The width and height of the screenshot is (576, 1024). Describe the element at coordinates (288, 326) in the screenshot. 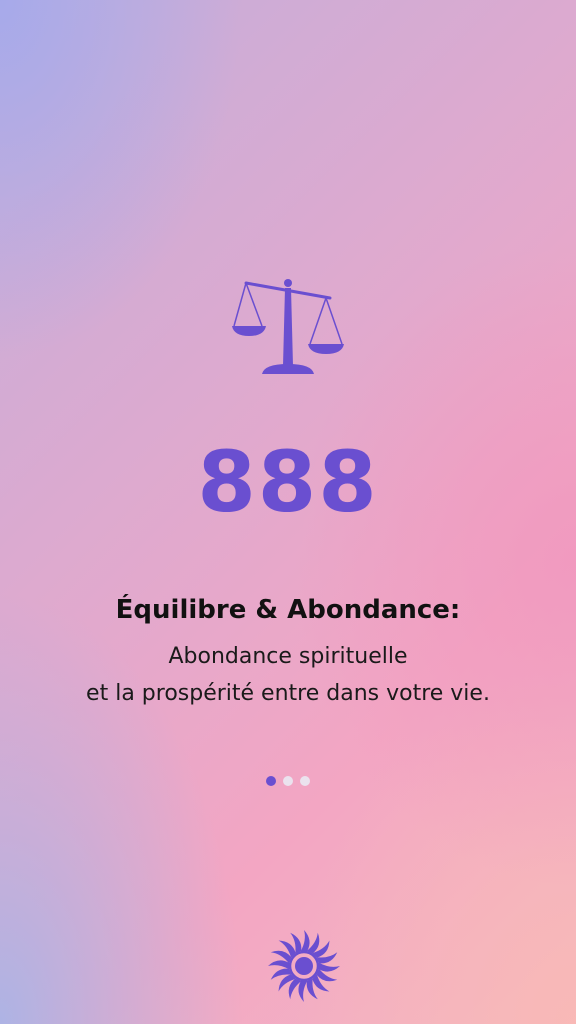

I see `balance-scale-icon` at that location.